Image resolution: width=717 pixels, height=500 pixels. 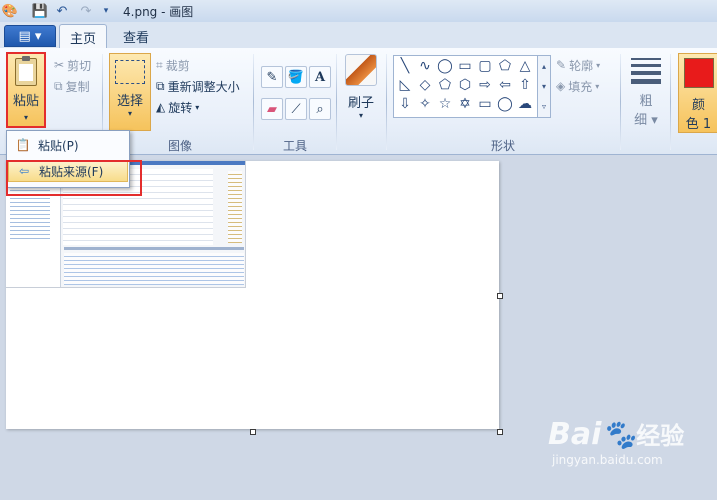 I want to click on paw-icon: 🐾, so click(x=619, y=434).